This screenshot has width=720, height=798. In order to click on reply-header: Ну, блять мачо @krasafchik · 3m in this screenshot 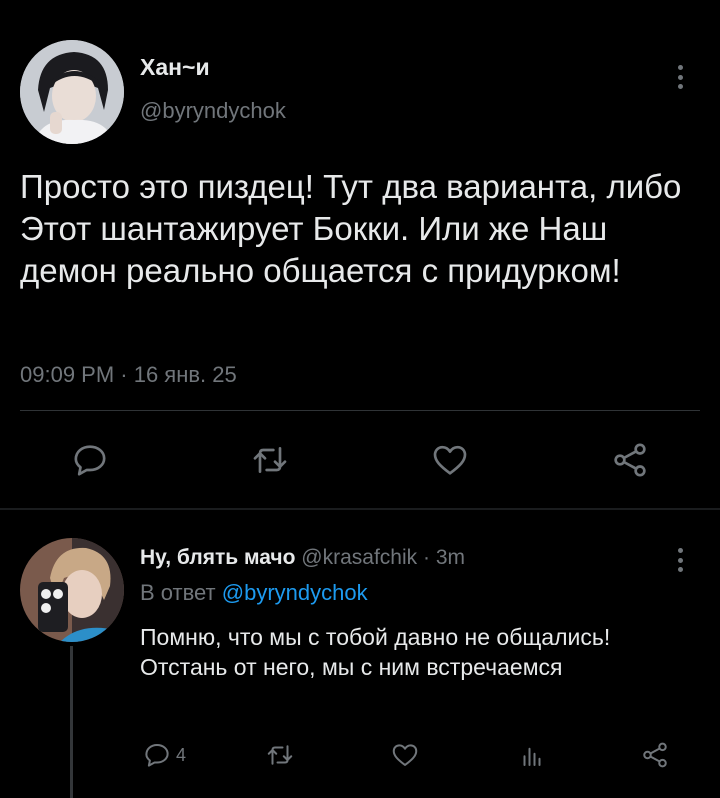, I will do `click(302, 558)`.